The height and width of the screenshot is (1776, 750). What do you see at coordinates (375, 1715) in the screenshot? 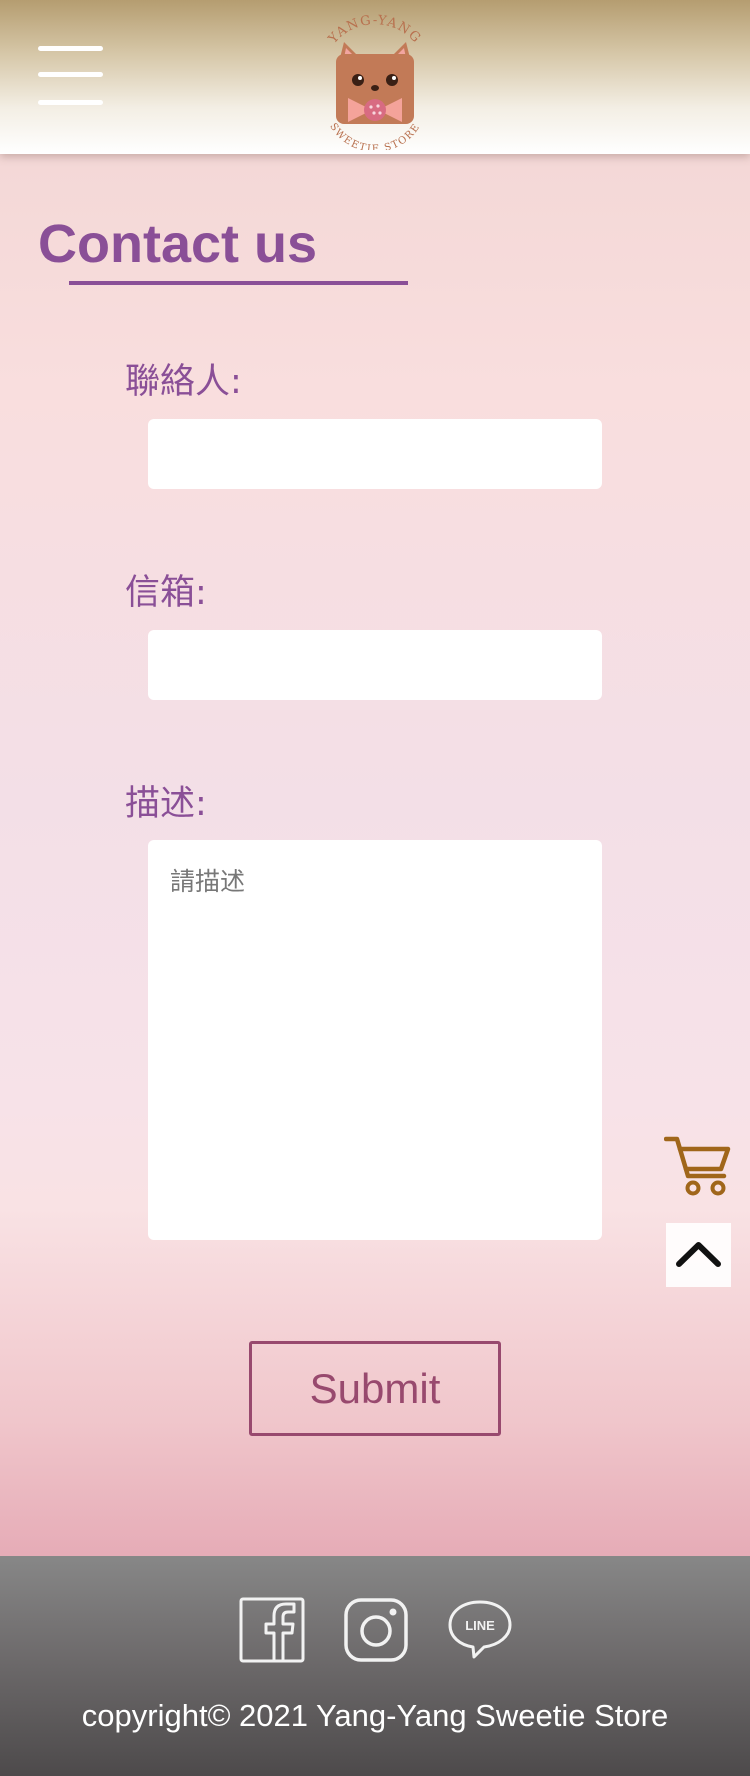
I see `copyright-text: copyright© 2021 Yang-Yang Sweetie Store` at bounding box center [375, 1715].